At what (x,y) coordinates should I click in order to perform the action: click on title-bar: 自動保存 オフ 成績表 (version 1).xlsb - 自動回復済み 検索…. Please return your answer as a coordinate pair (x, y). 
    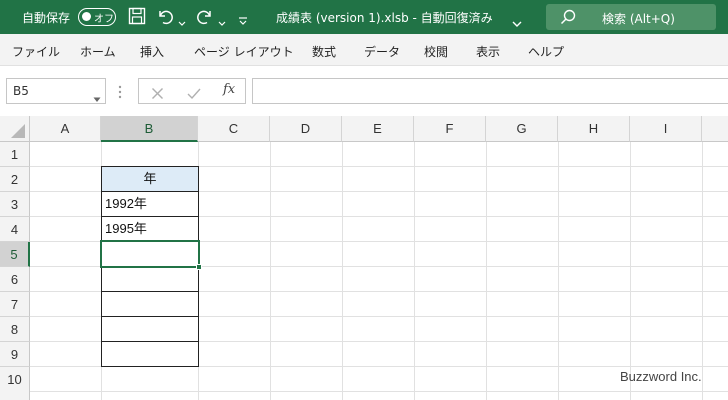
    Looking at the image, I should click on (364, 17).